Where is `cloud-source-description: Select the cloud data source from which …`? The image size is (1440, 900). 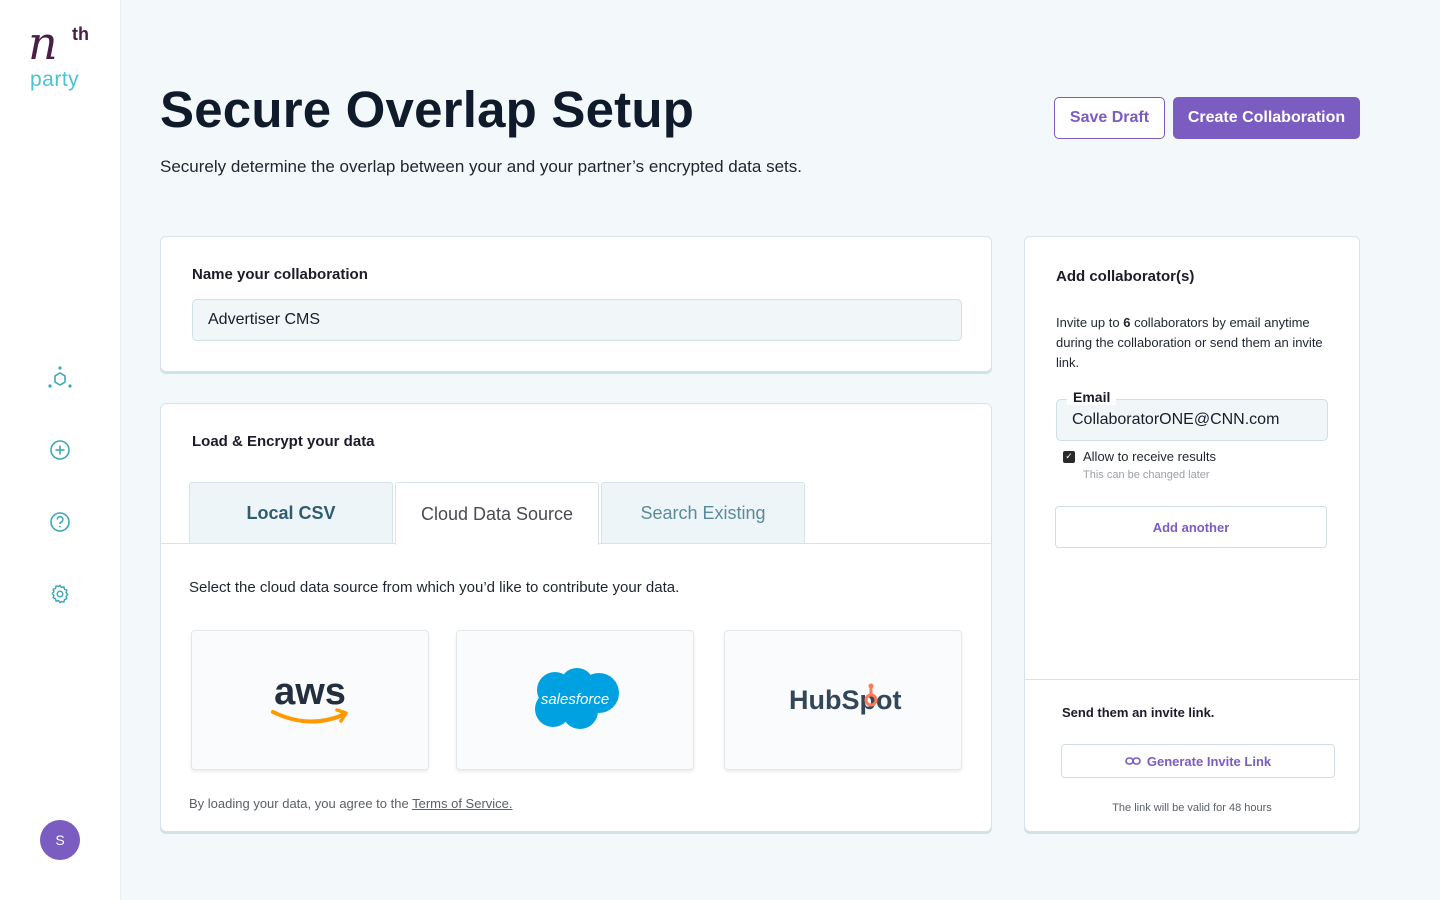
cloud-source-description: Select the cloud data source from which … is located at coordinates (434, 587).